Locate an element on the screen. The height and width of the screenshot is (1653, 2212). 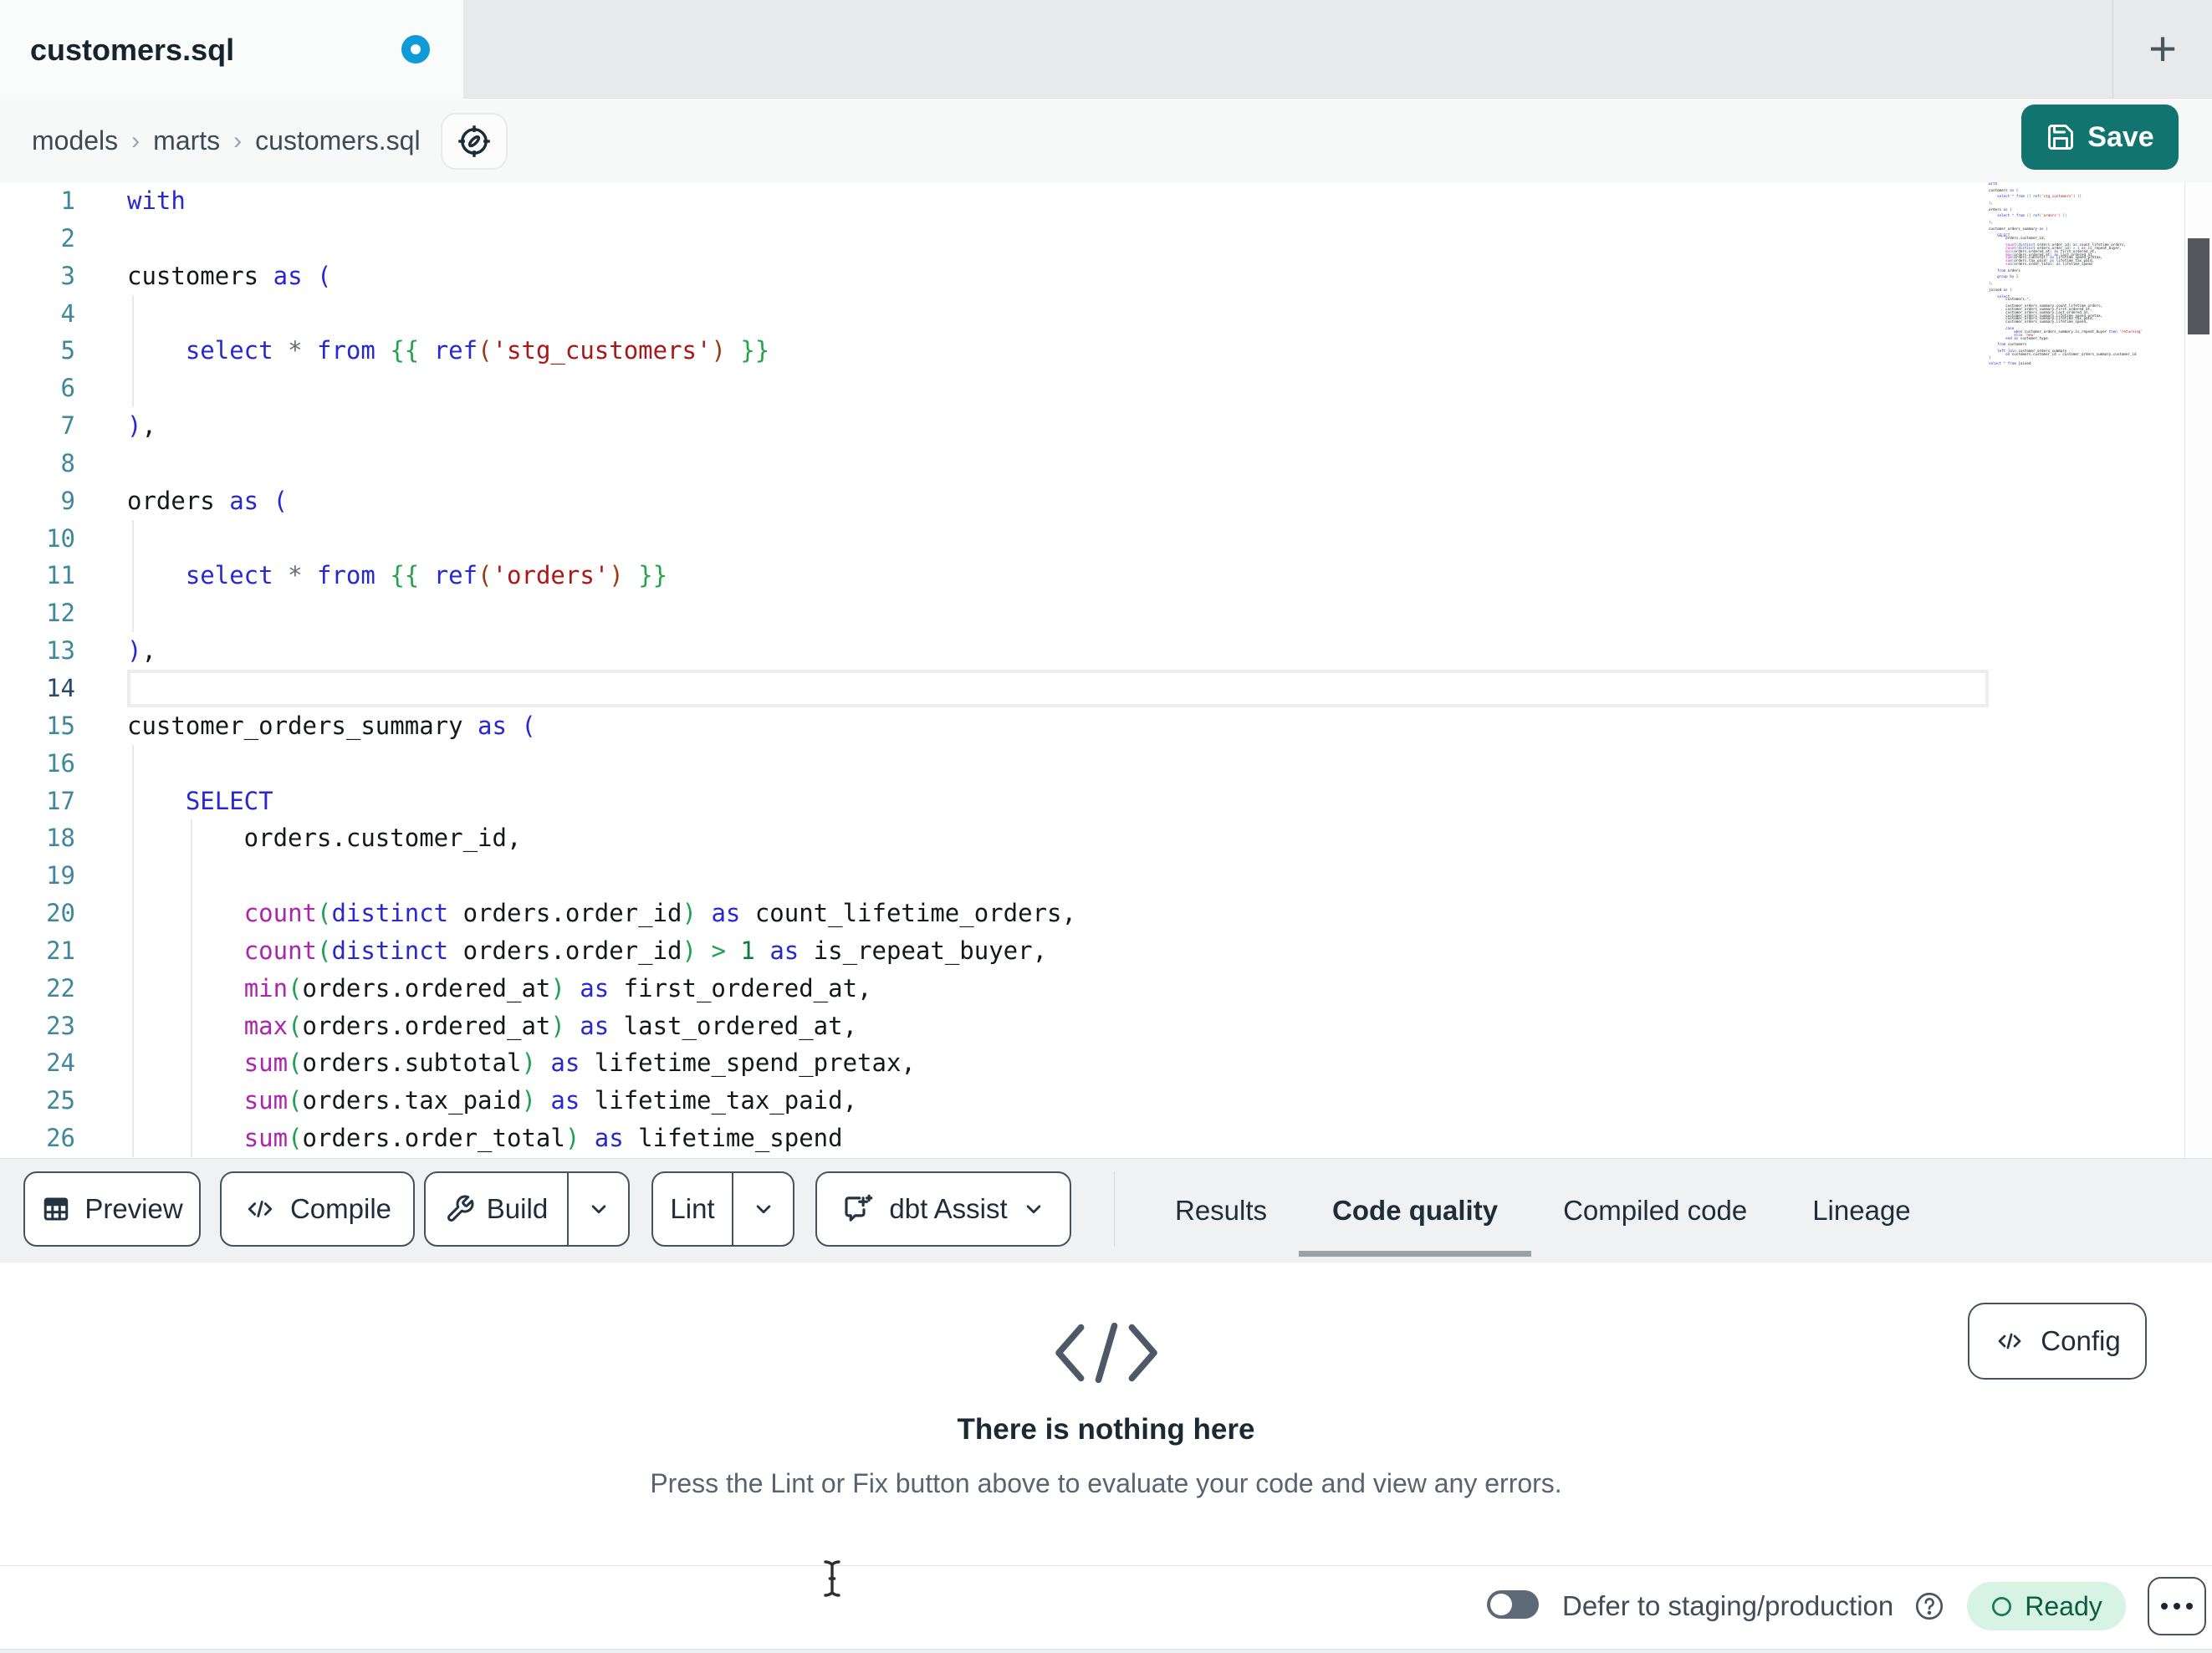
defer-label: Defer to staging/production is located at coordinates (1728, 1605).